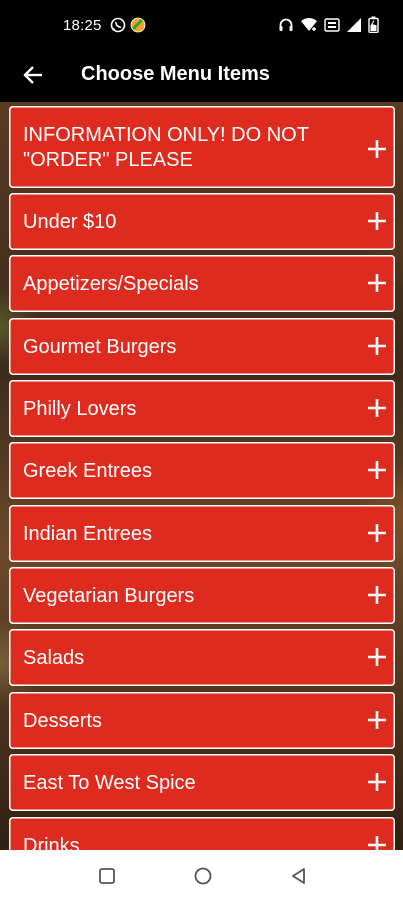 The height and width of the screenshot is (900, 403). What do you see at coordinates (309, 25) in the screenshot?
I see `wifi-icon` at bounding box center [309, 25].